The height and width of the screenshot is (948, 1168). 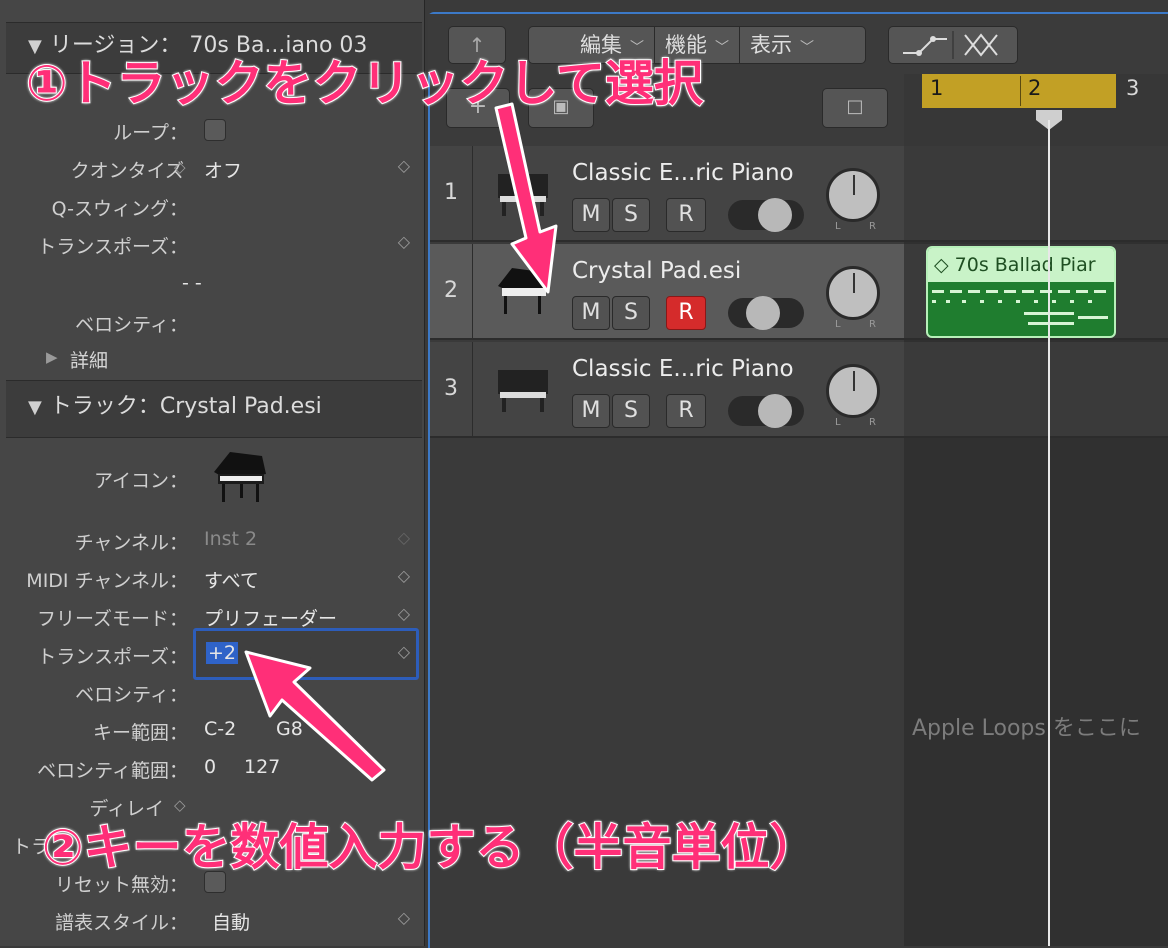 I want to click on arrow-to-track-icon, so click(x=526, y=198).